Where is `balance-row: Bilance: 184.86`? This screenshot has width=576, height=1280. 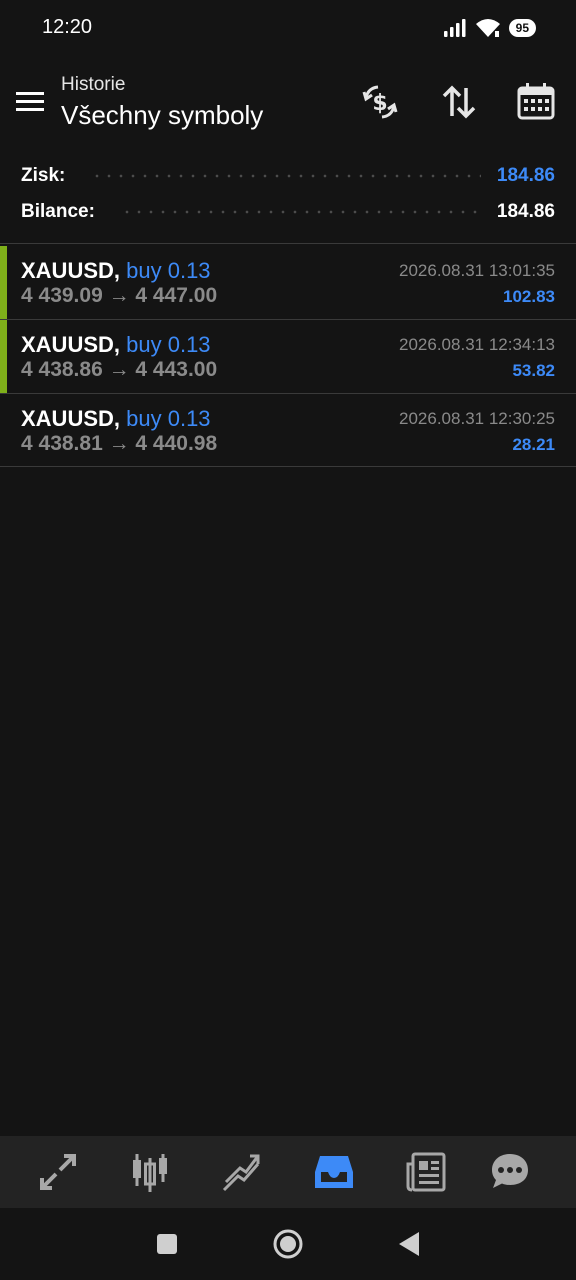
balance-row: Bilance: 184.86 is located at coordinates (288, 212).